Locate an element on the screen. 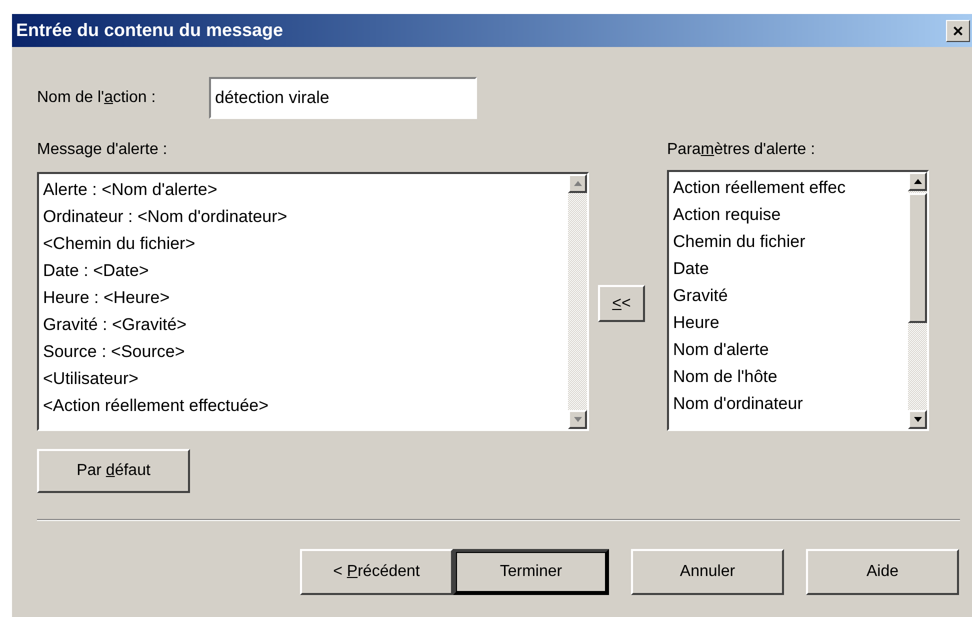  help-button: Aide is located at coordinates (882, 572).